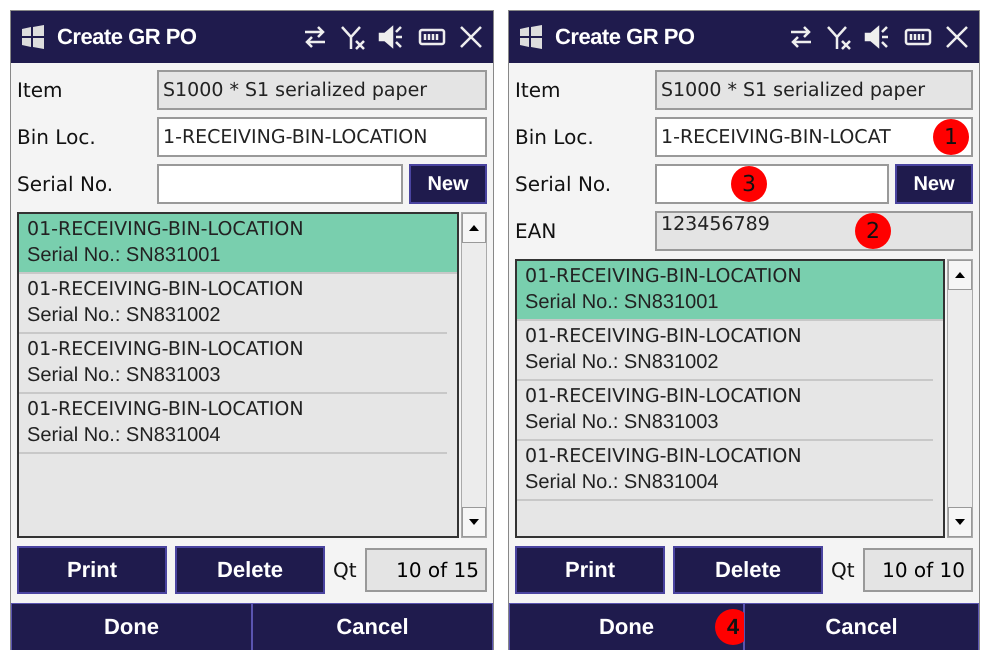 The height and width of the screenshot is (650, 981). Describe the element at coordinates (626, 626) in the screenshot. I see `footer-button: Done 4` at that location.